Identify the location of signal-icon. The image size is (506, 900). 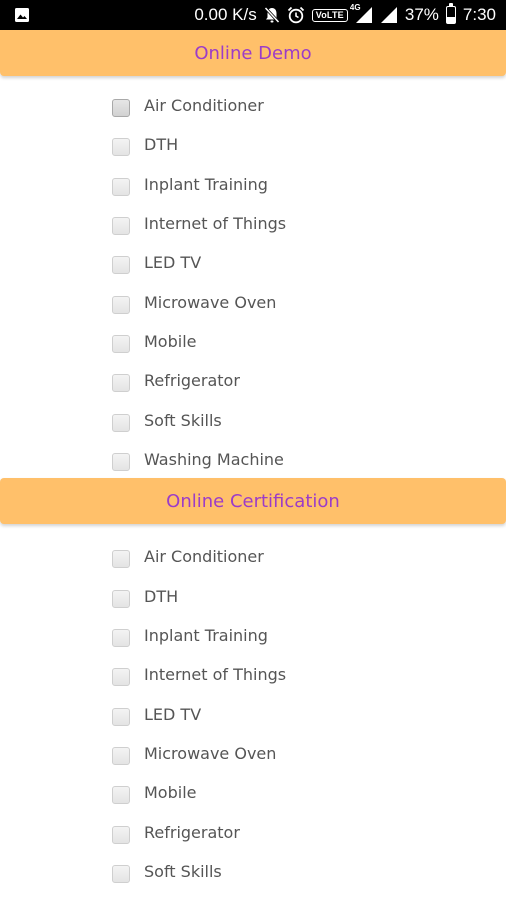
(389, 15).